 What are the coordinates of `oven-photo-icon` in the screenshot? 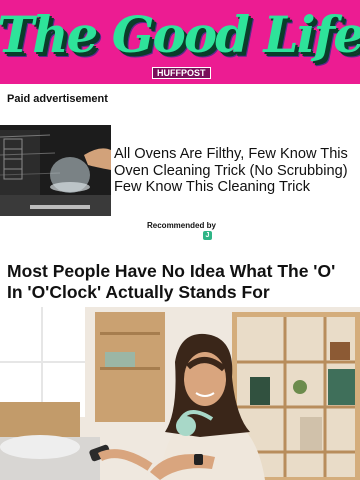 It's located at (55, 170).